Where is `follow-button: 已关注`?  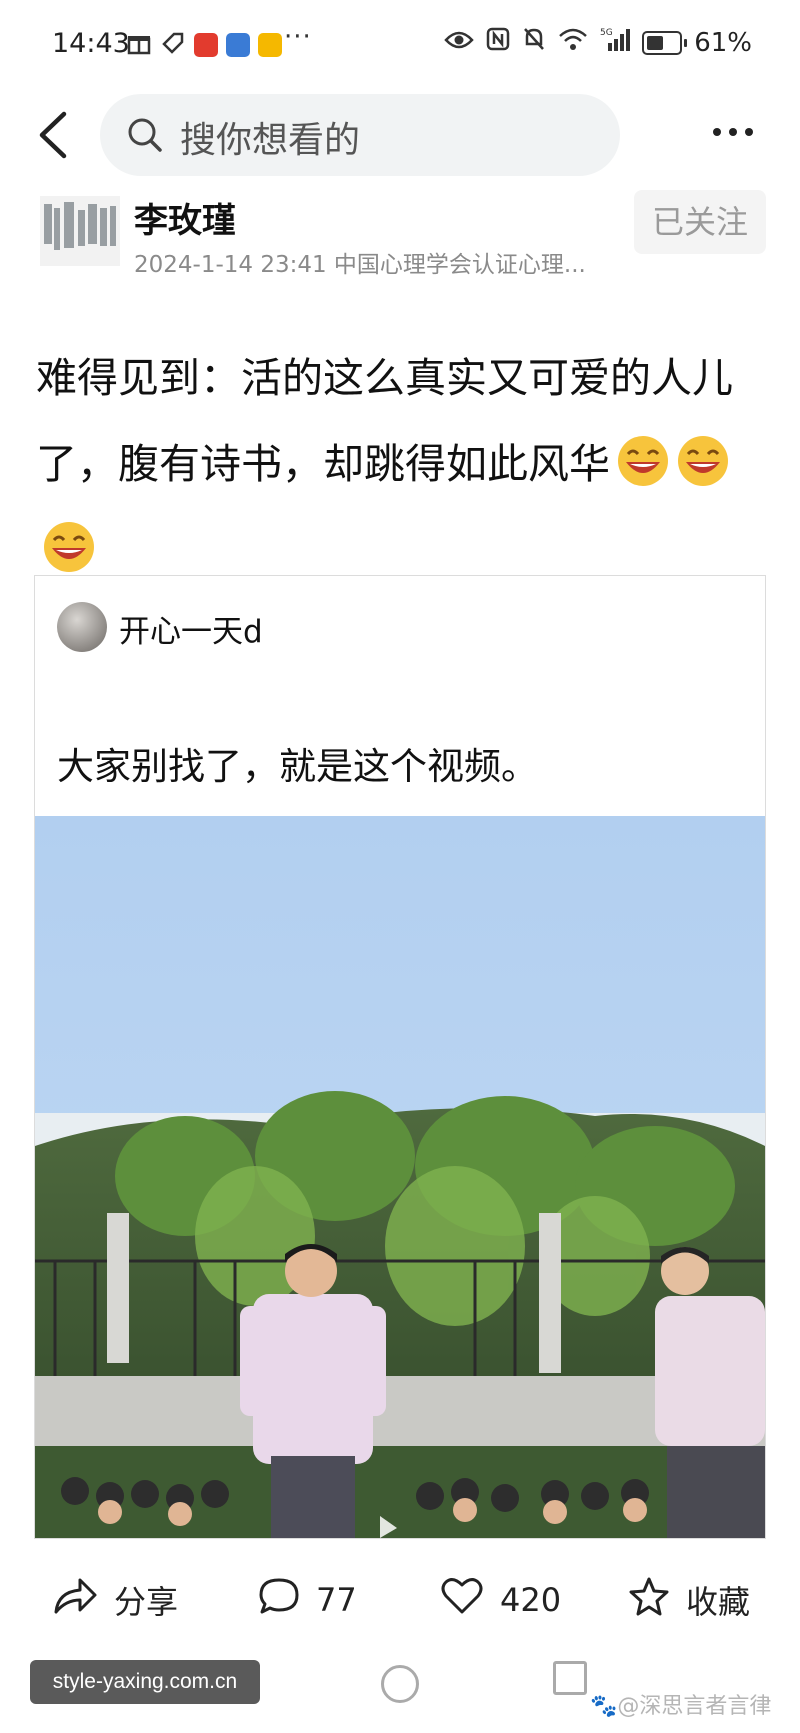
follow-button: 已关注 is located at coordinates (700, 222).